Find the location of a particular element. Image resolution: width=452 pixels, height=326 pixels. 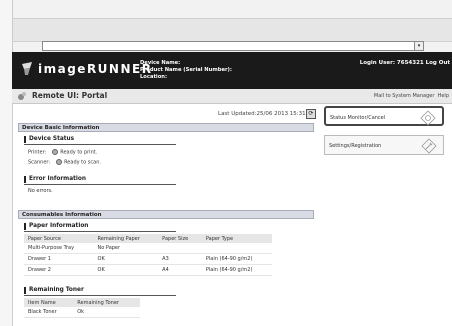

consumables-heading: Consumables Information is located at coordinates (166, 214).